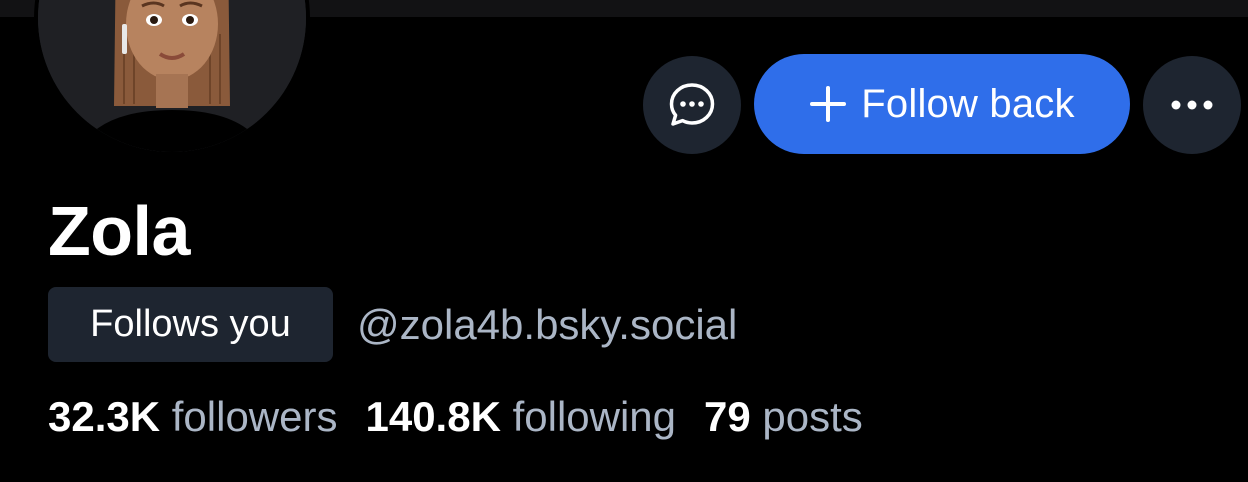 The image size is (1248, 482). What do you see at coordinates (254, 416) in the screenshot?
I see `followers-label: followers` at bounding box center [254, 416].